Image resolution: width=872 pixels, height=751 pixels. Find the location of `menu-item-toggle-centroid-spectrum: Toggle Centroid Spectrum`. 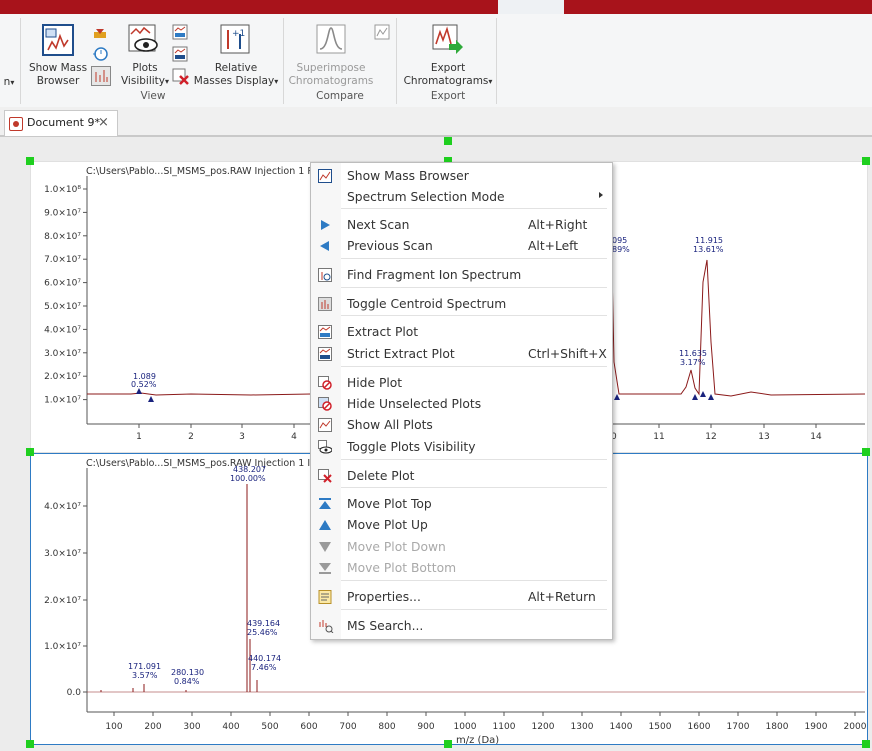

menu-item-toggle-centroid-spectrum: Toggle Centroid Spectrum is located at coordinates (461, 304).